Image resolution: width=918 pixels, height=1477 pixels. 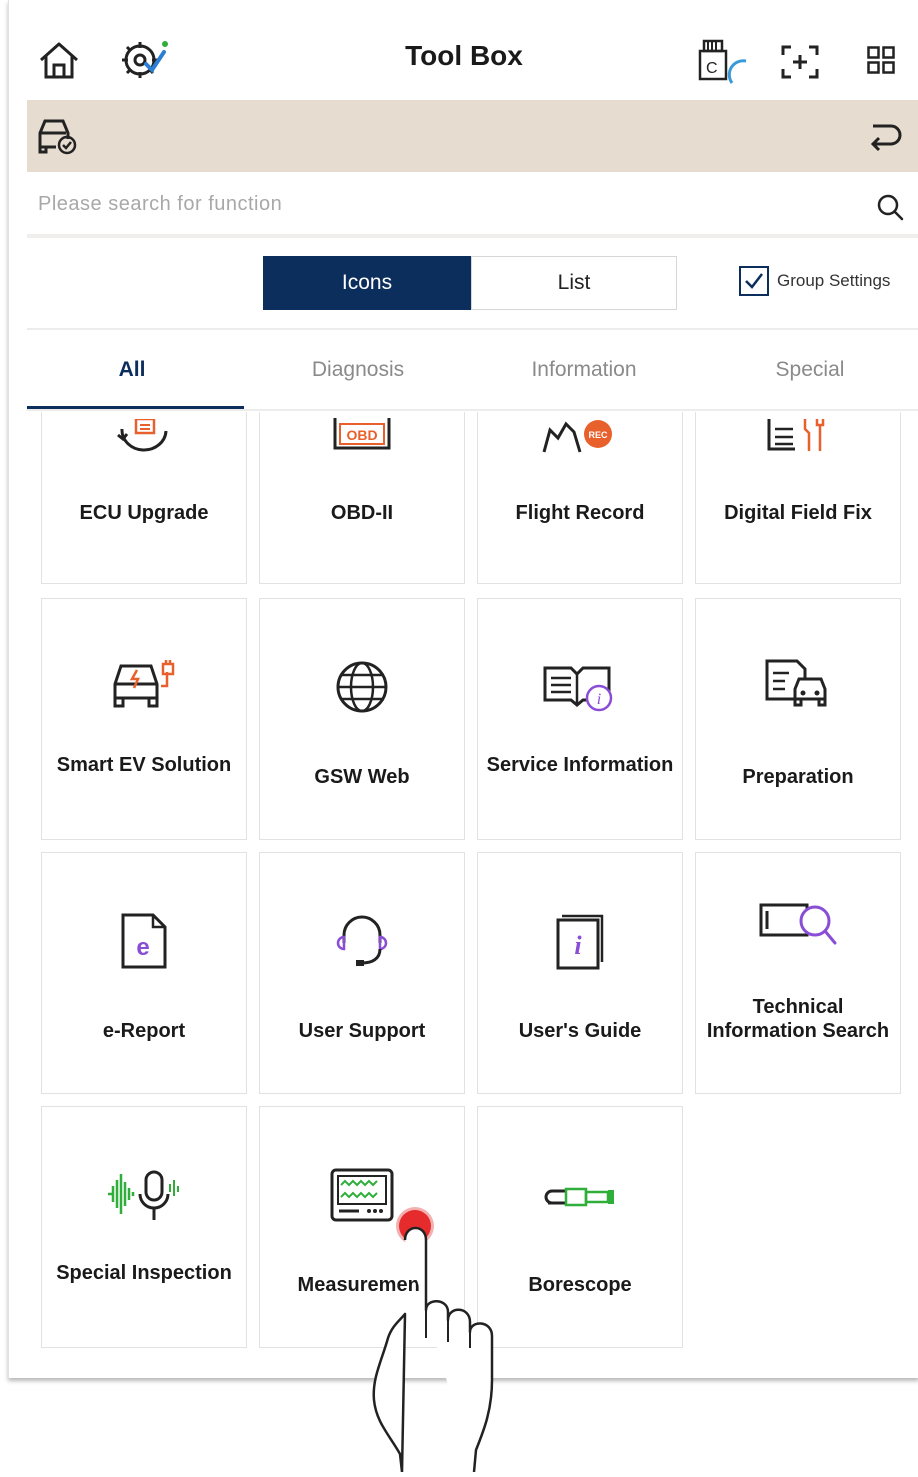 What do you see at coordinates (362, 777) in the screenshot?
I see `tool-tile-label: GSW Web` at bounding box center [362, 777].